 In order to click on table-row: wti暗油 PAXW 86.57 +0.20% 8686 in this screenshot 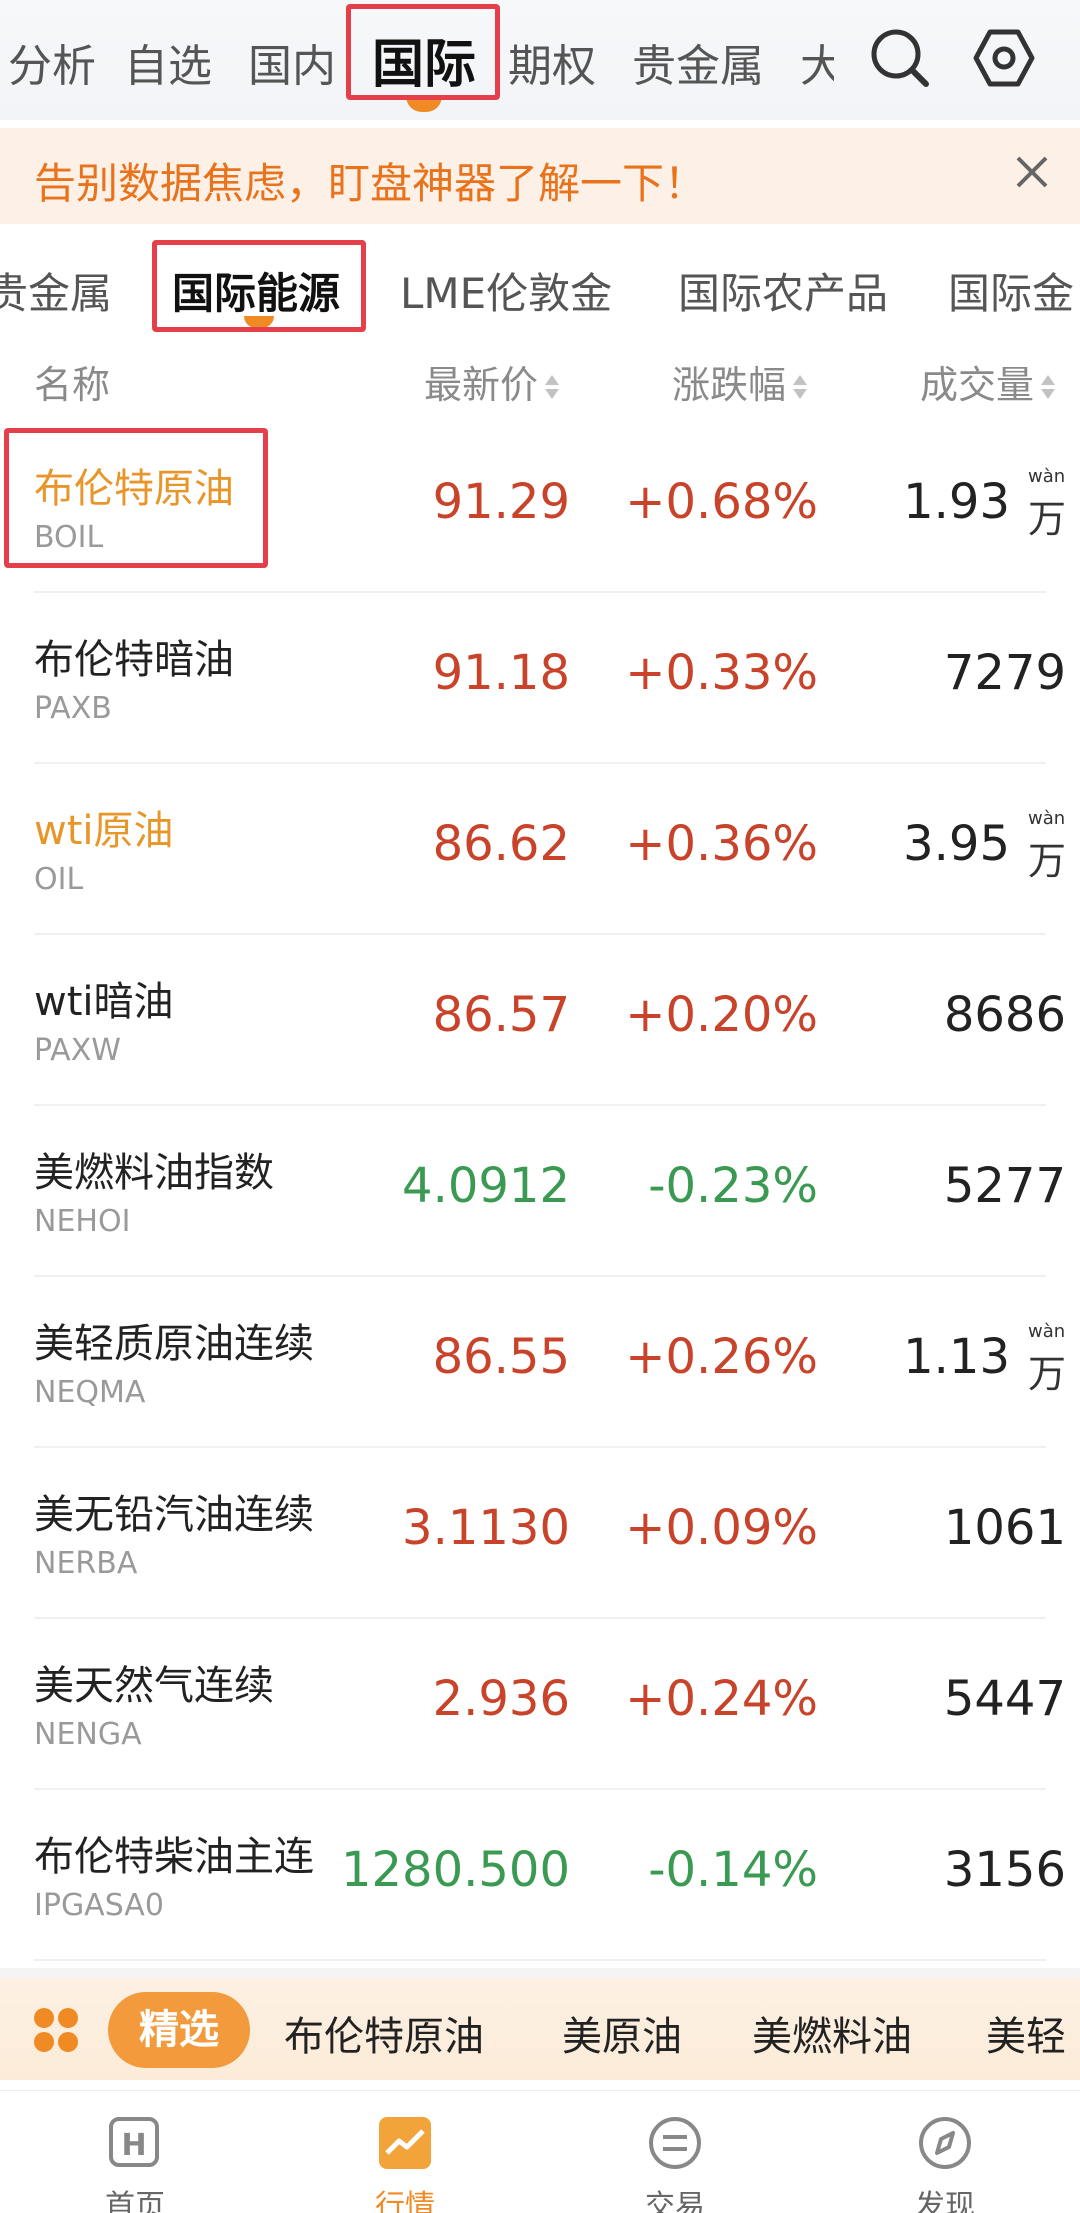, I will do `click(540, 1020)`.